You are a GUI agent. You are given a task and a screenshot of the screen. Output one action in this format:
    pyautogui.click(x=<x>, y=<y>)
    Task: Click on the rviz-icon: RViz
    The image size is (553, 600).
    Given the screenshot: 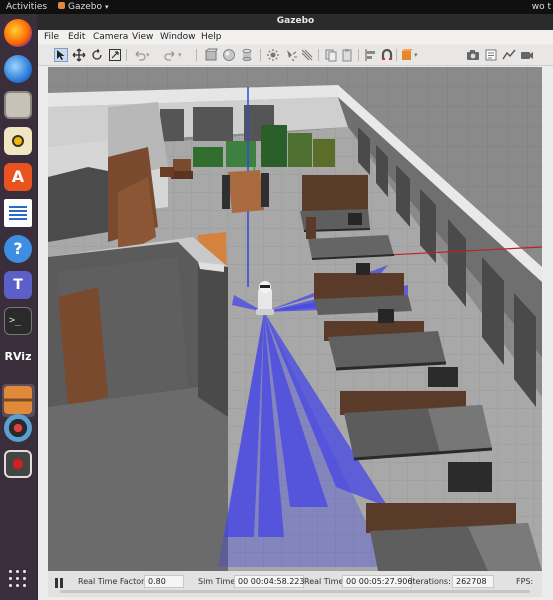 What is the action you would take?
    pyautogui.click(x=18, y=357)
    